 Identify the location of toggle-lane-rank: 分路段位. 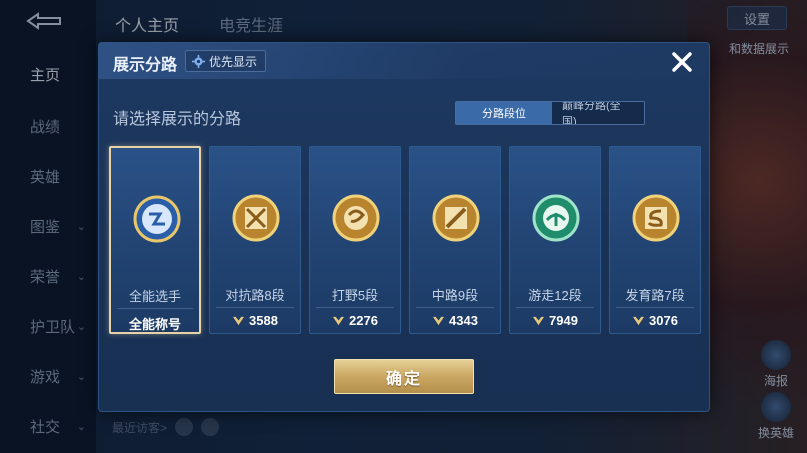
(504, 113).